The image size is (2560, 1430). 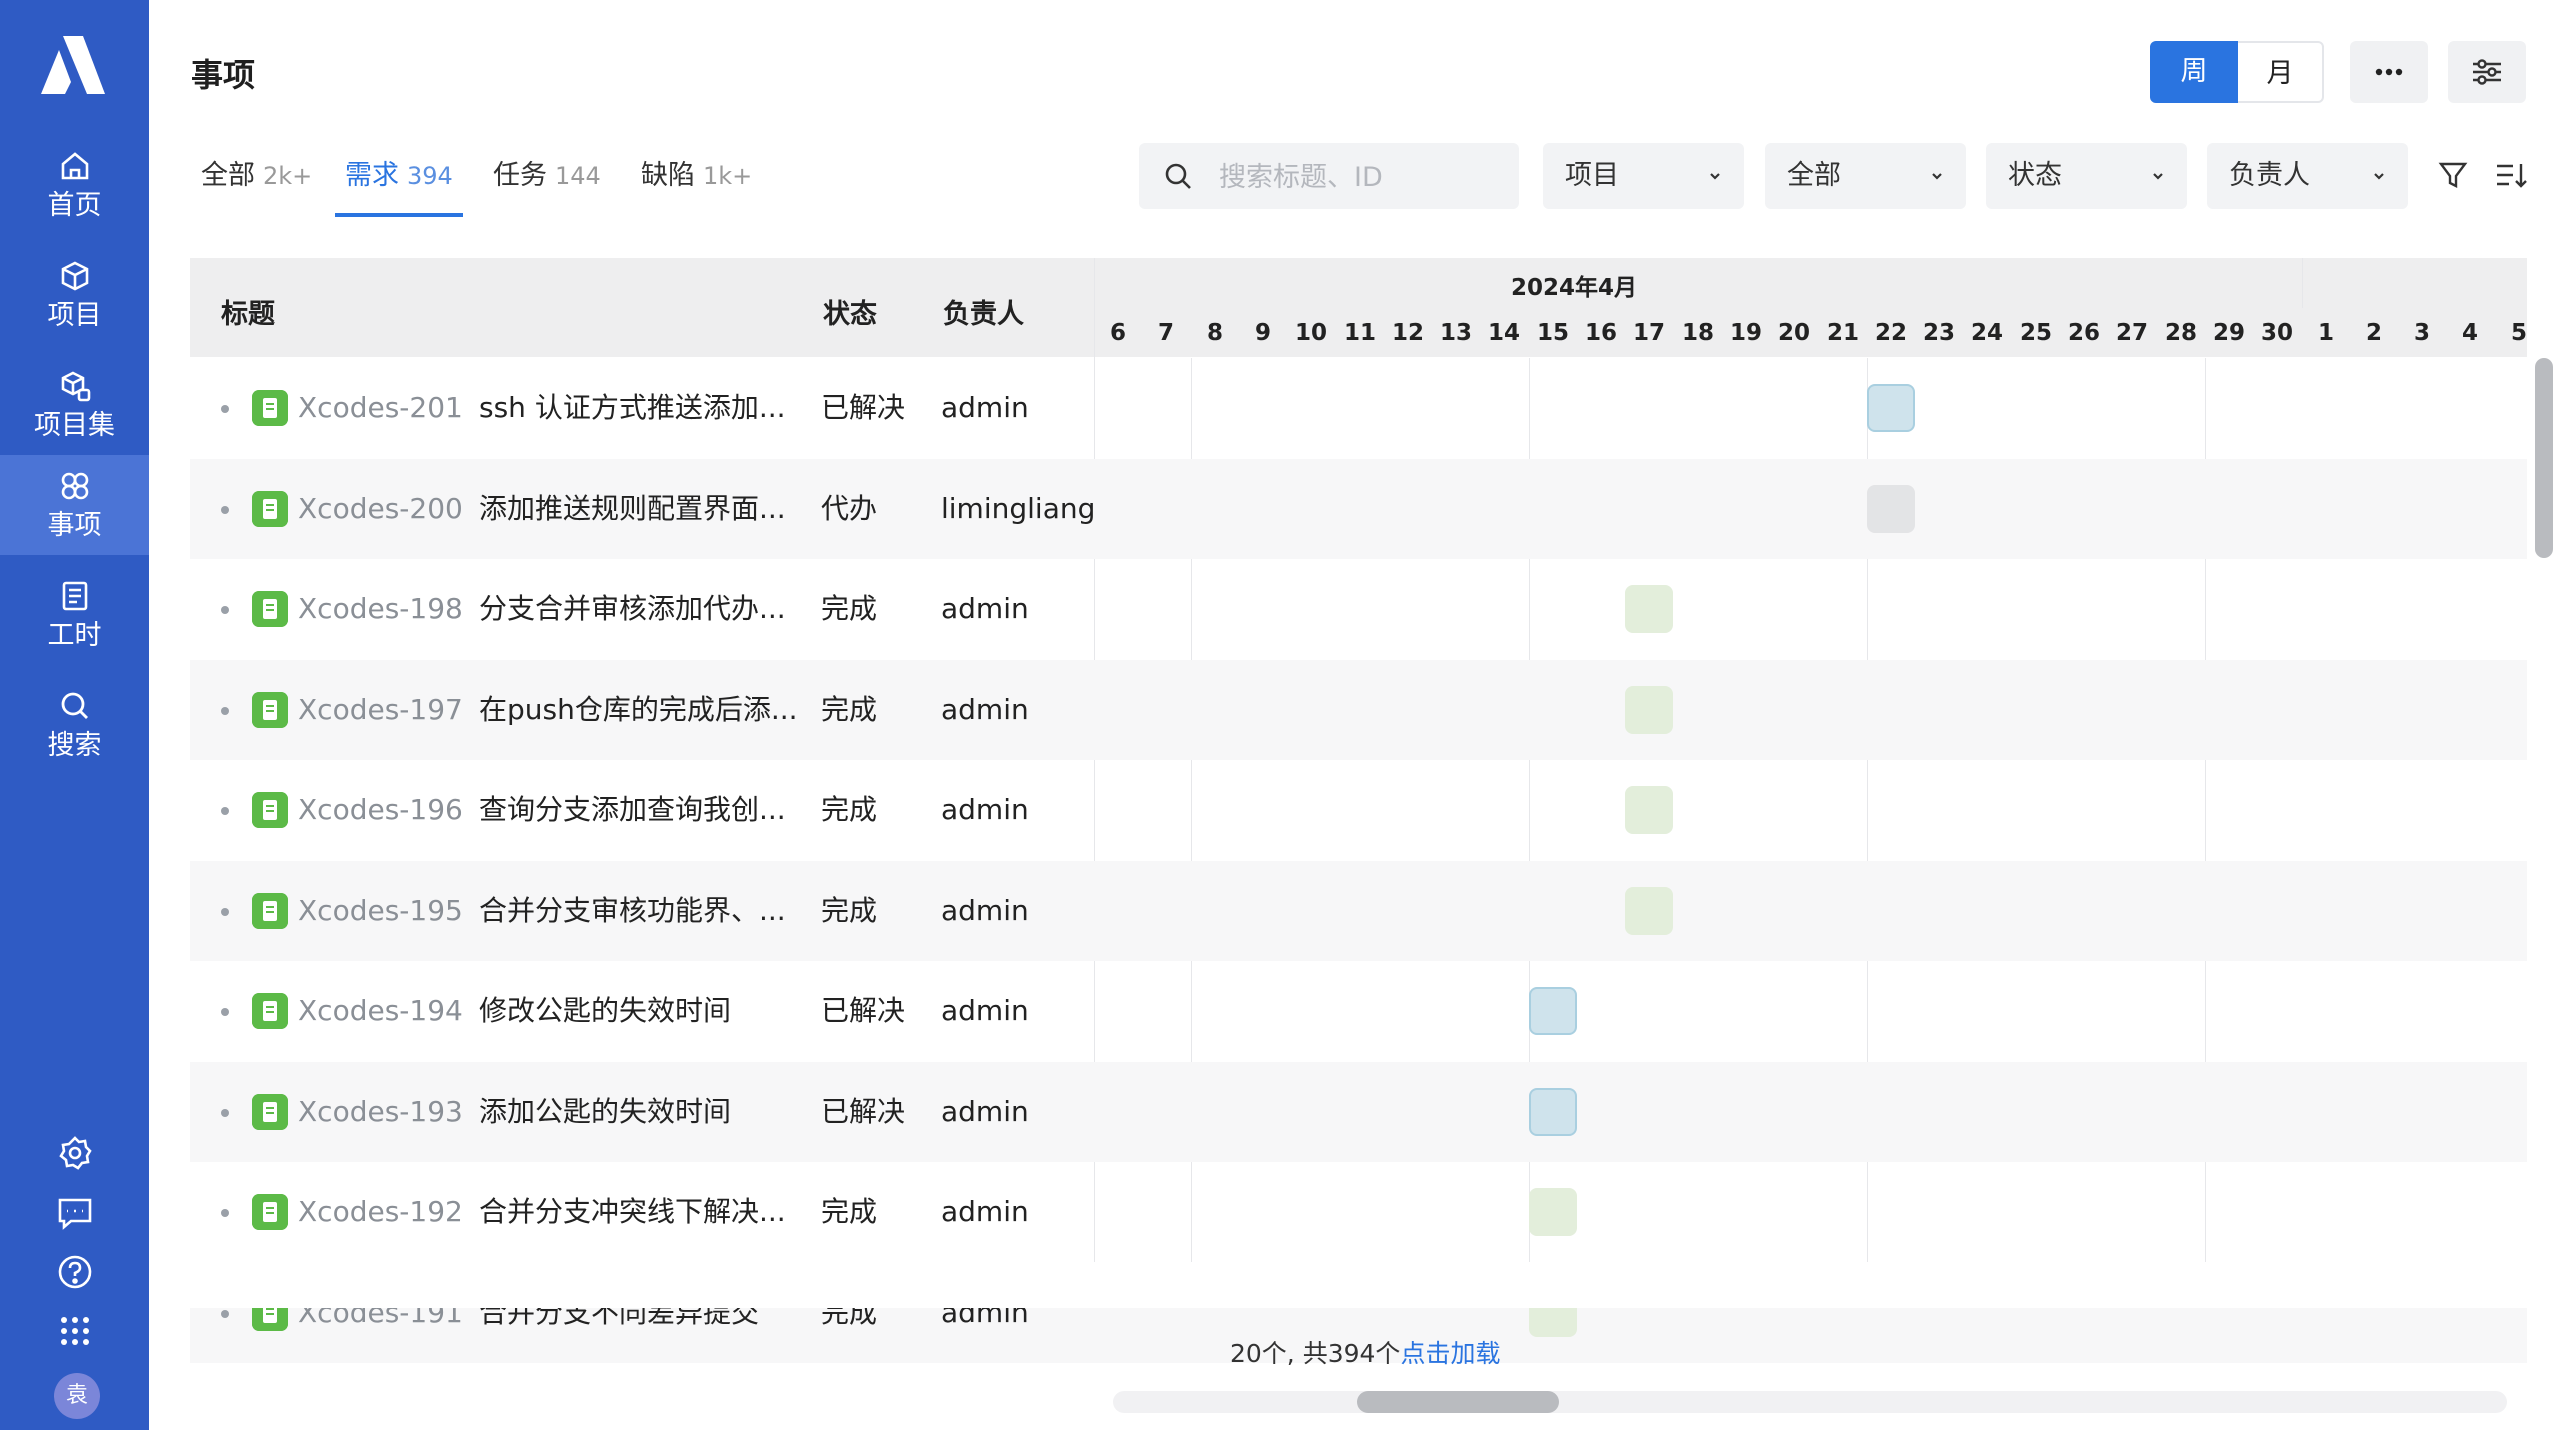 What do you see at coordinates (1358, 810) in the screenshot?
I see `table-row: Xcodes-196 查询分支添加查询我创... 完成 admin` at bounding box center [1358, 810].